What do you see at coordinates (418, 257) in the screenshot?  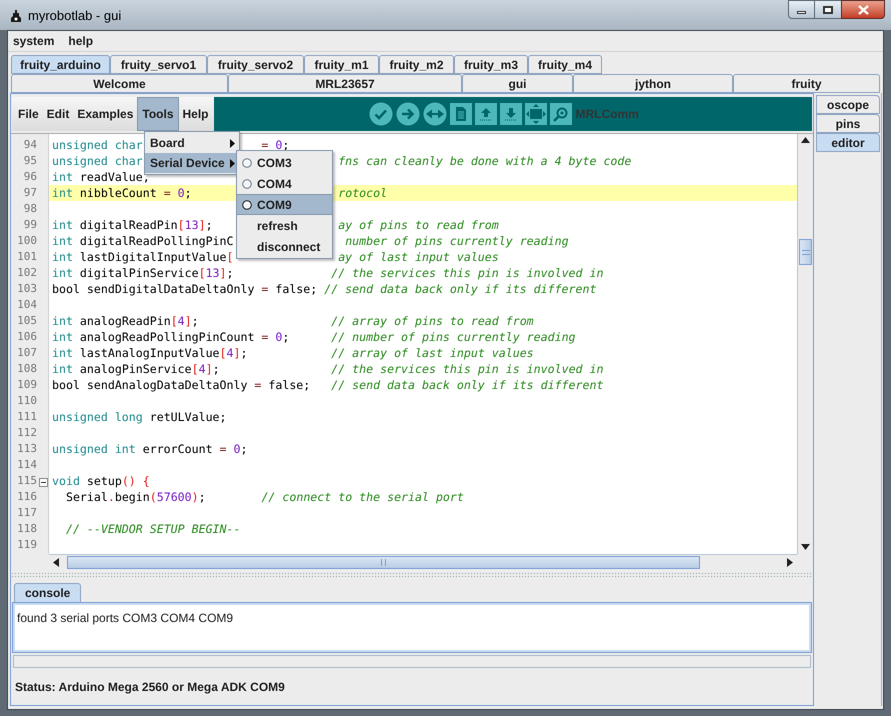 I see `code-line: ay of last input values` at bounding box center [418, 257].